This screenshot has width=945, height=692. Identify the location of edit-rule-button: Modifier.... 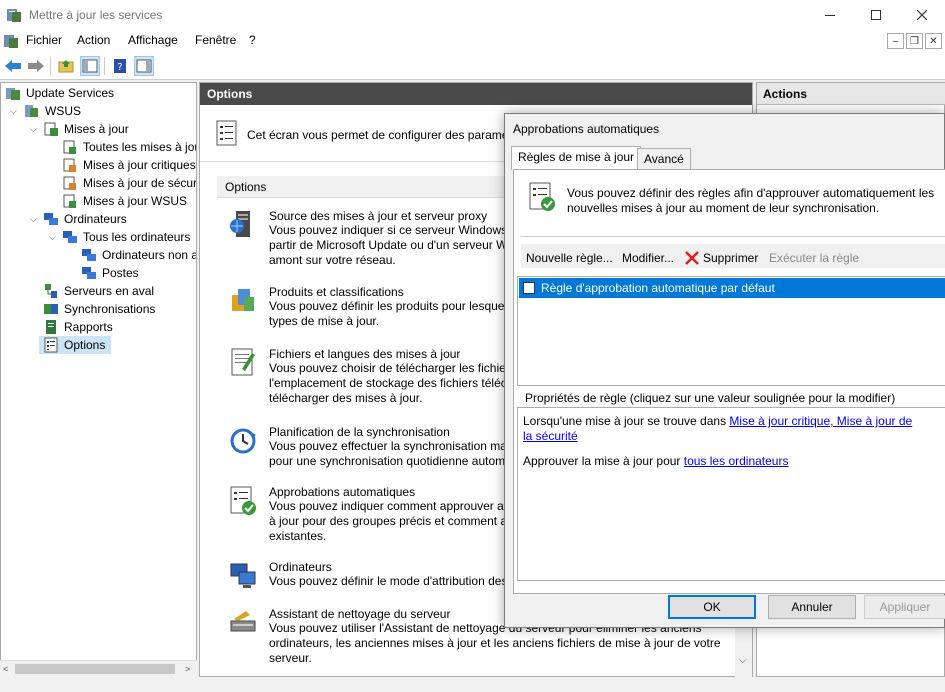
(648, 258).